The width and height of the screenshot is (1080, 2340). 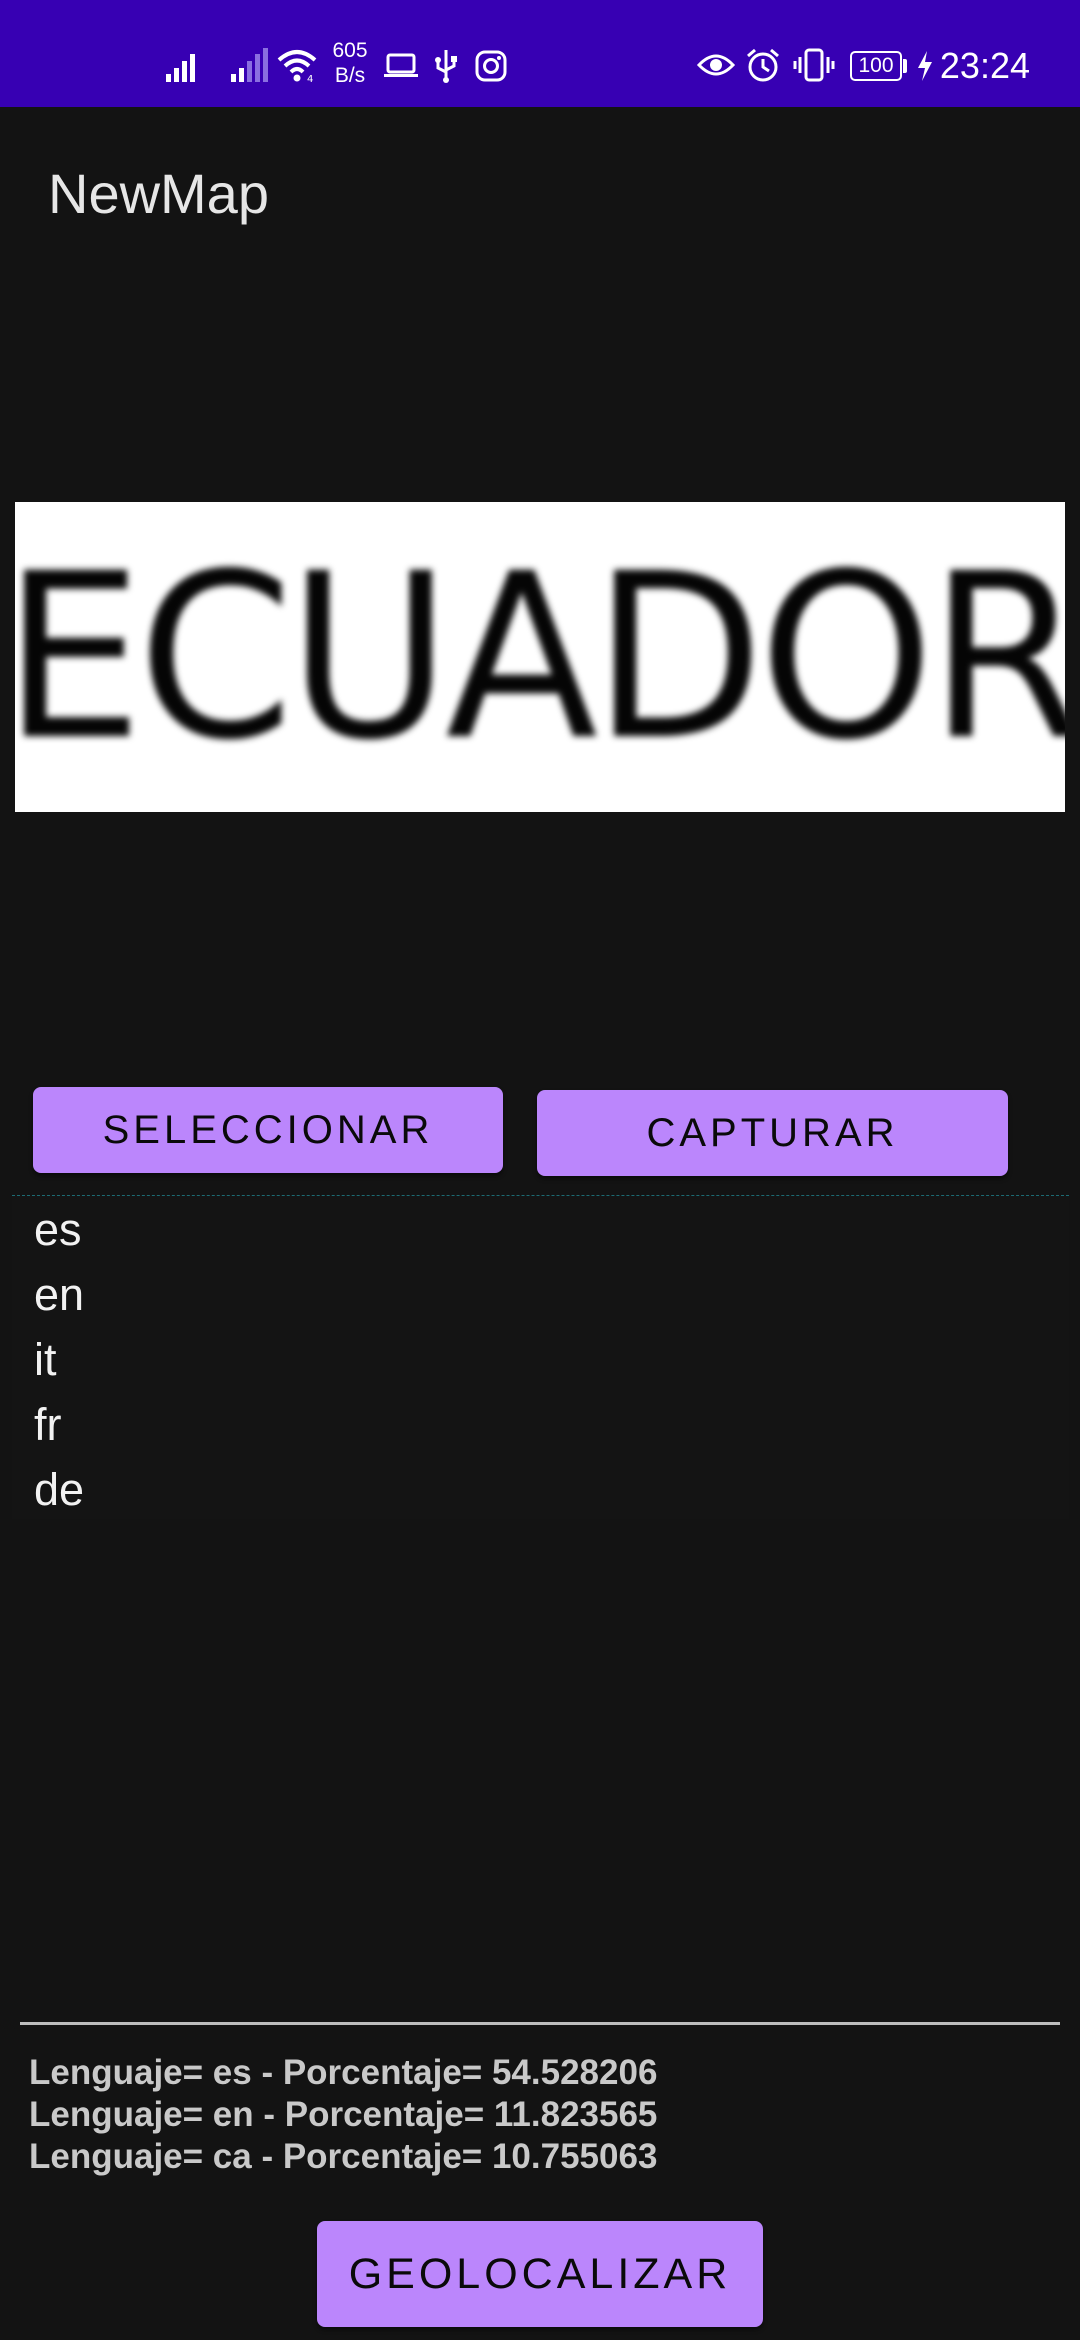 What do you see at coordinates (350, 50) in the screenshot?
I see `network-speed-value: 605` at bounding box center [350, 50].